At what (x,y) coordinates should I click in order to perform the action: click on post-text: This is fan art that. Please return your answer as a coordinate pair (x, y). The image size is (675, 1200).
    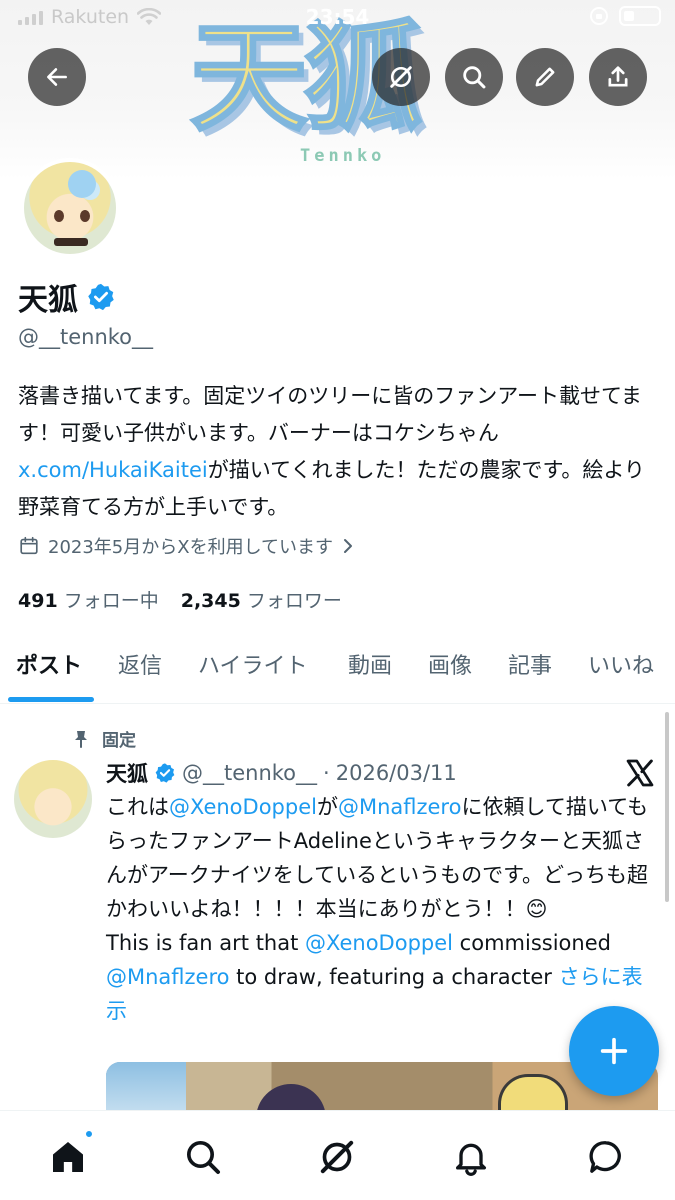
    Looking at the image, I should click on (206, 943).